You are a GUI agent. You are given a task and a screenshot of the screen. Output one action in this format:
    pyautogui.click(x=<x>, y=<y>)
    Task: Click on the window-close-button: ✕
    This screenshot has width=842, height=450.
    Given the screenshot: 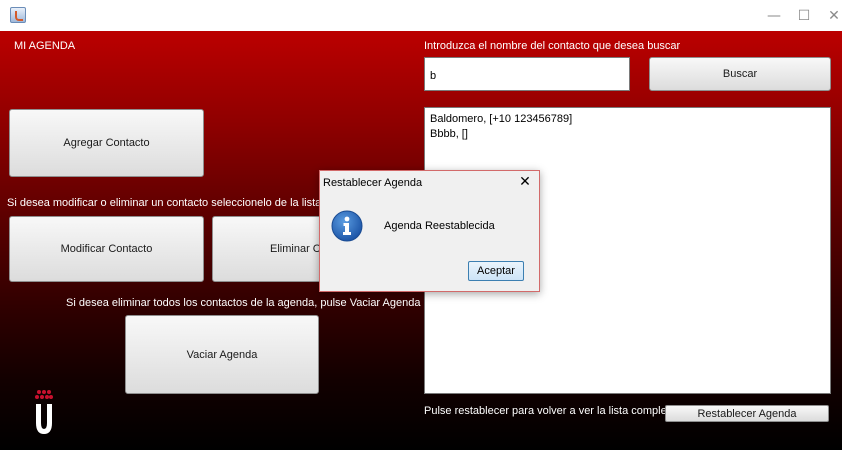 What is the action you would take?
    pyautogui.click(x=830, y=16)
    